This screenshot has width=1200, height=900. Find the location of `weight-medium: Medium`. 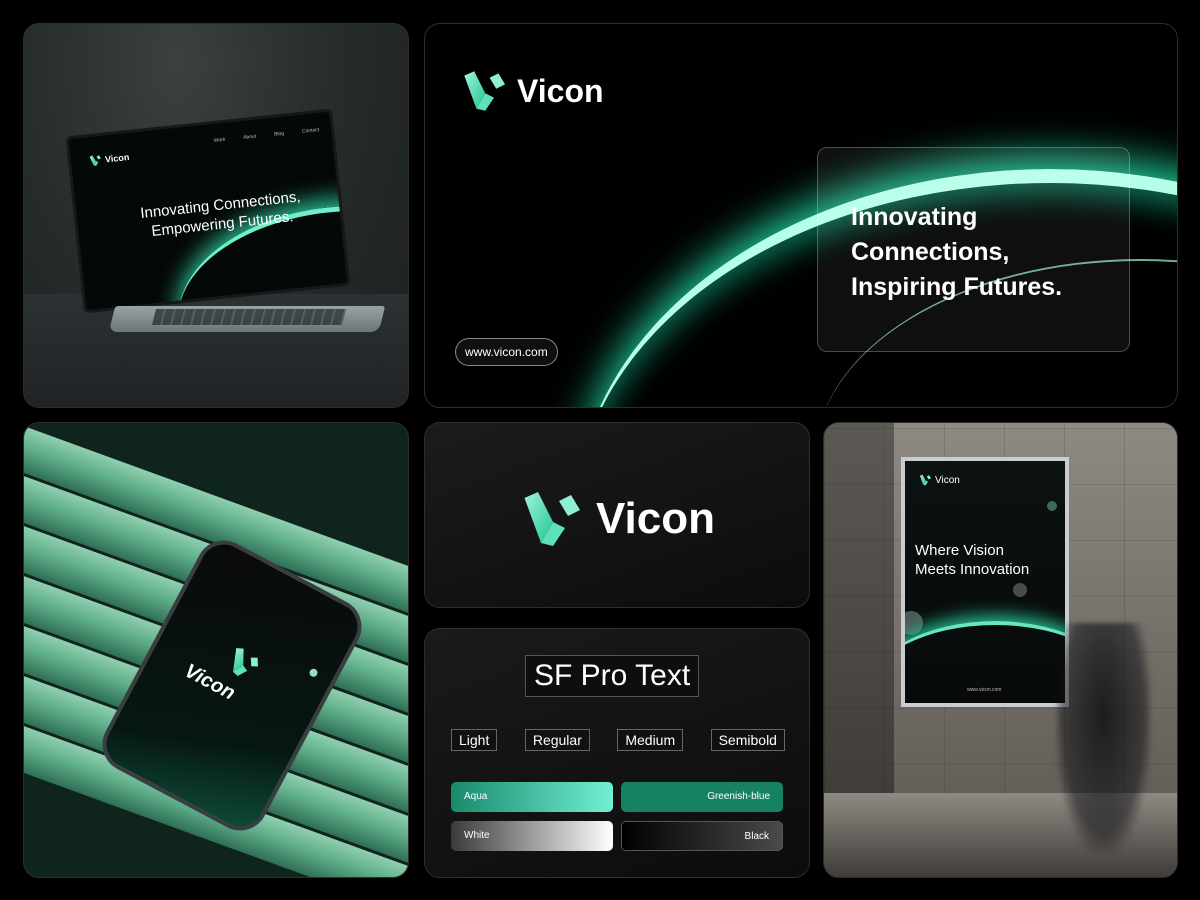

weight-medium: Medium is located at coordinates (650, 740).